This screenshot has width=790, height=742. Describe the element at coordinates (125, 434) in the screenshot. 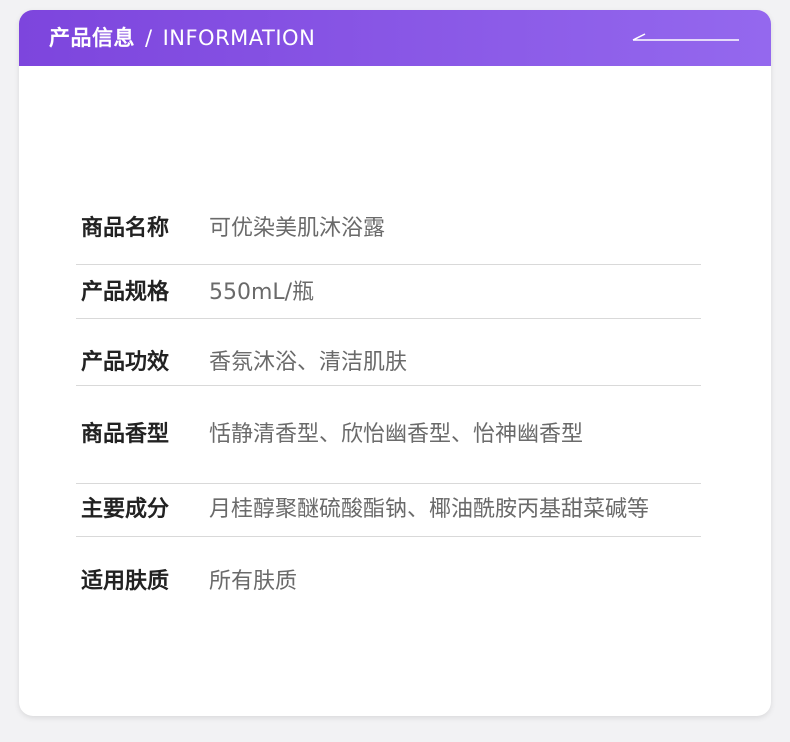

I see `info-label: 商品香型` at that location.